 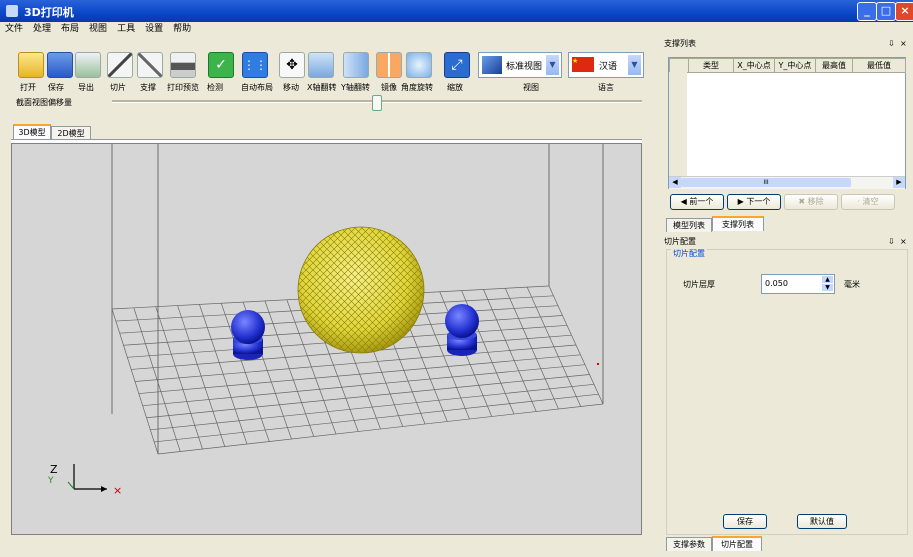 What do you see at coordinates (118, 87) in the screenshot?
I see `slice-label: 切片` at bounding box center [118, 87].